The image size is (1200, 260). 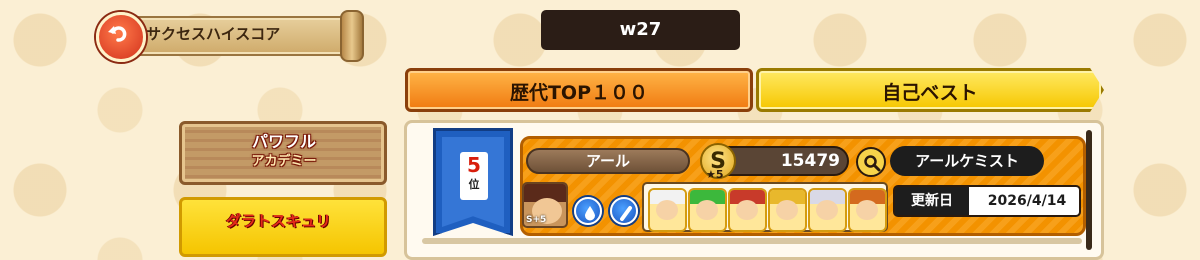 What do you see at coordinates (930, 90) in the screenshot?
I see `tab-personal-best: 自己ベスト` at bounding box center [930, 90].